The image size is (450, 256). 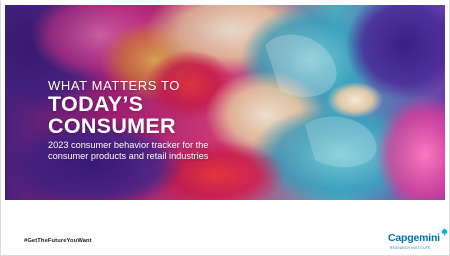 I want to click on capgemini-logo: Capgemini RESEARCH INSTITUTE, so click(x=418, y=239).